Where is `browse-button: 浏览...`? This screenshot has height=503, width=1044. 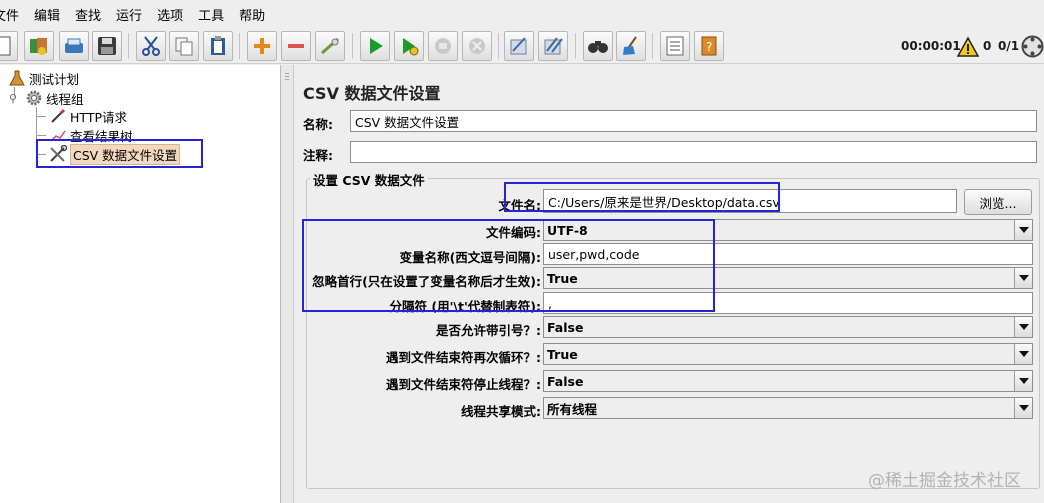
browse-button: 浏览... is located at coordinates (998, 202).